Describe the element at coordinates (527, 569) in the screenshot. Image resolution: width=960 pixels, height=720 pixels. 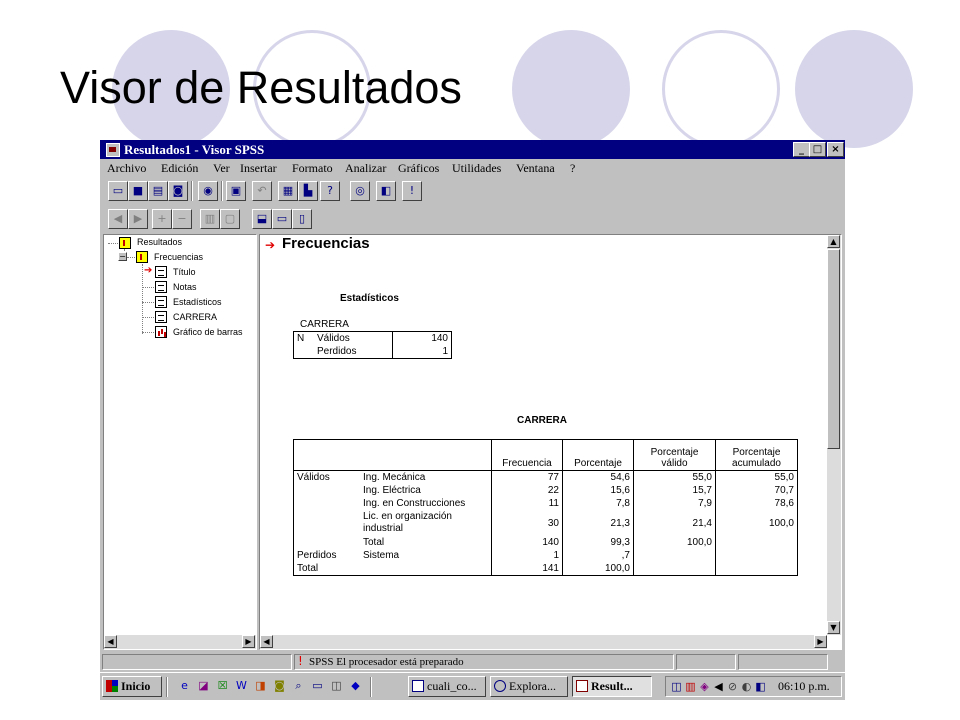
I see `cell-frecuencia: 141` at that location.